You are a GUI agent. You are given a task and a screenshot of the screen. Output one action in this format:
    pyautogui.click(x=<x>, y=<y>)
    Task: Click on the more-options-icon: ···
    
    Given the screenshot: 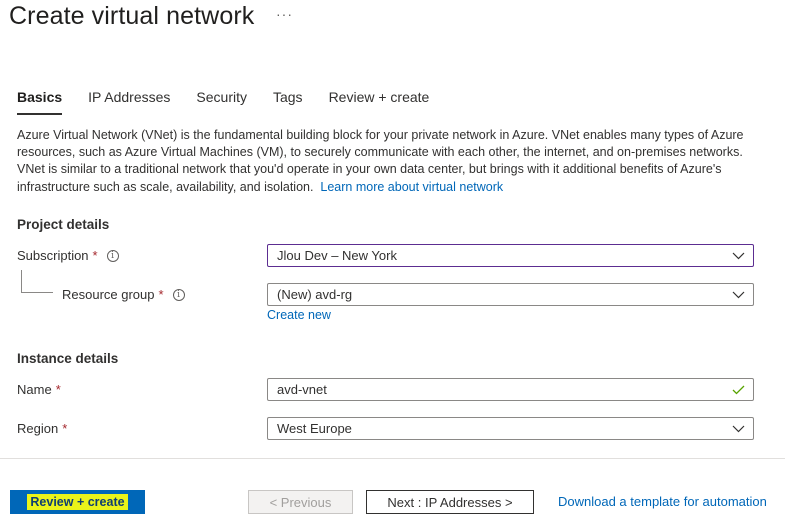 What is the action you would take?
    pyautogui.click(x=284, y=14)
    